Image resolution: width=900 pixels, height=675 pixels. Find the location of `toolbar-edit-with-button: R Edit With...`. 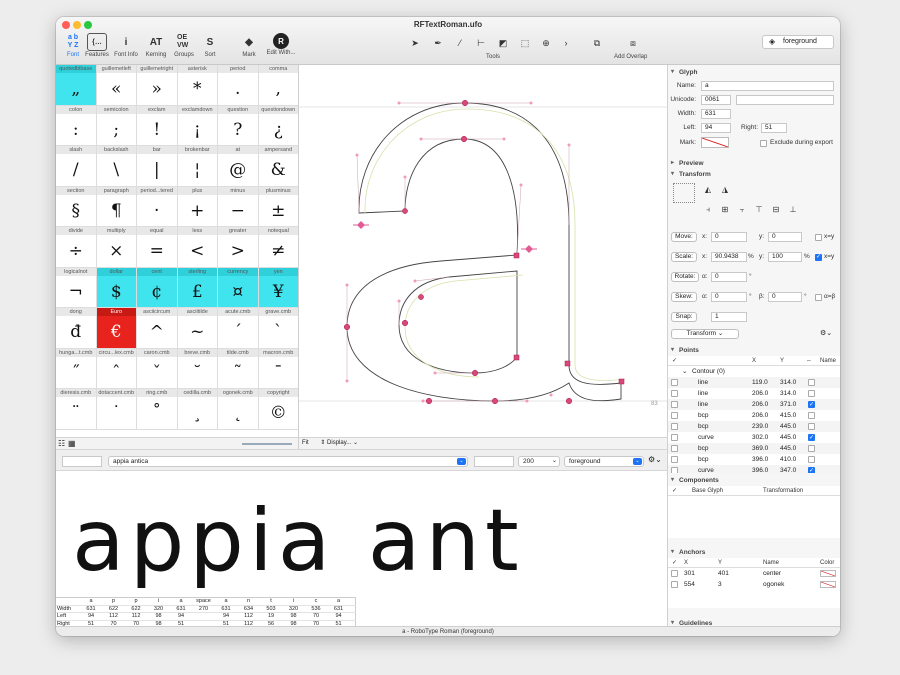

toolbar-edit-with-button: R Edit With... is located at coordinates (281, 44).